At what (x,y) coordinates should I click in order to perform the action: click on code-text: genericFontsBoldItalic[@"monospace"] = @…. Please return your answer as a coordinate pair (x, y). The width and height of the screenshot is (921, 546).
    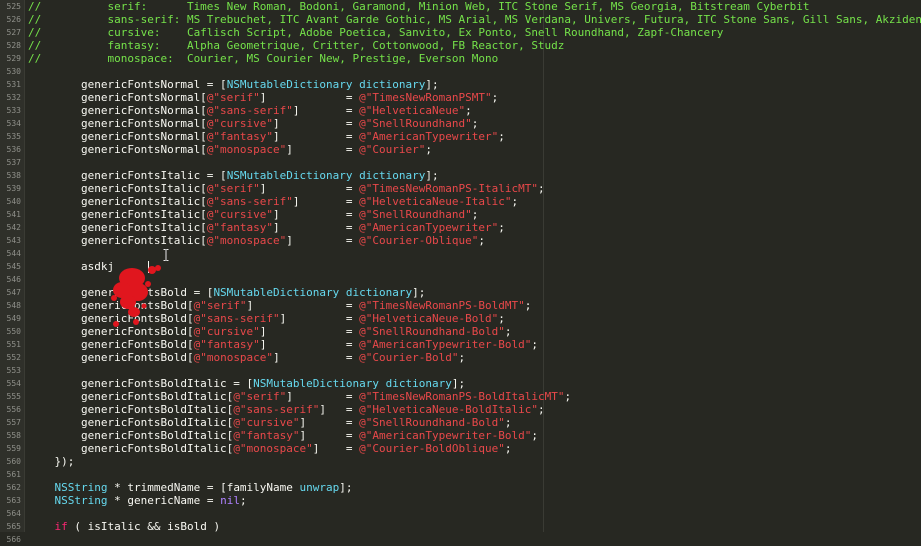
    Looking at the image, I should click on (270, 448).